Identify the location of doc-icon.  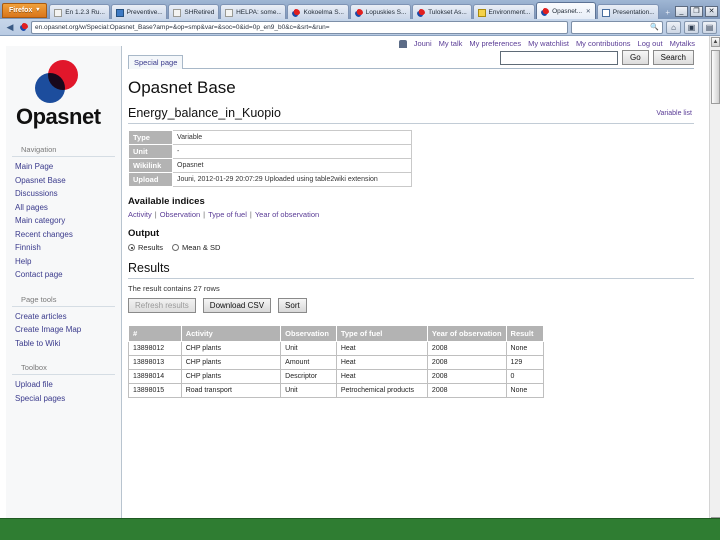
(229, 12).